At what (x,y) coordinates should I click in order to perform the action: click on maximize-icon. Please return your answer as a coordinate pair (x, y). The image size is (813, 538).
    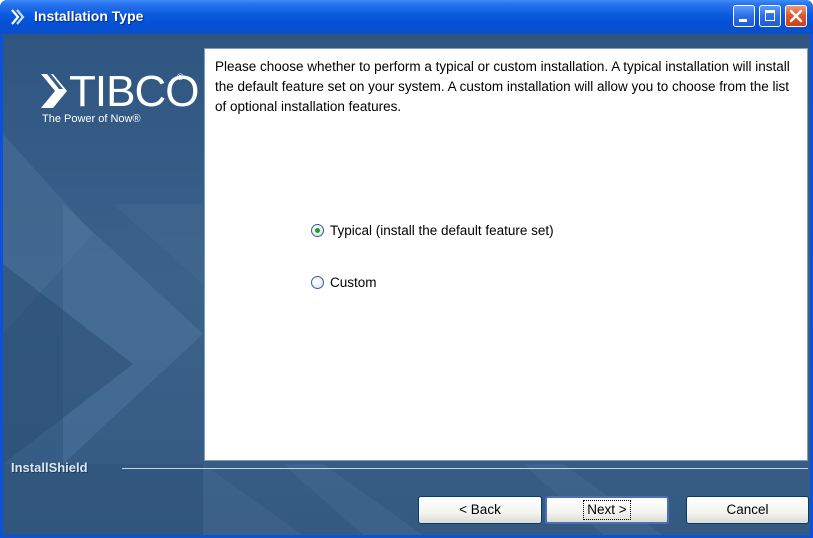
    Looking at the image, I should click on (770, 15).